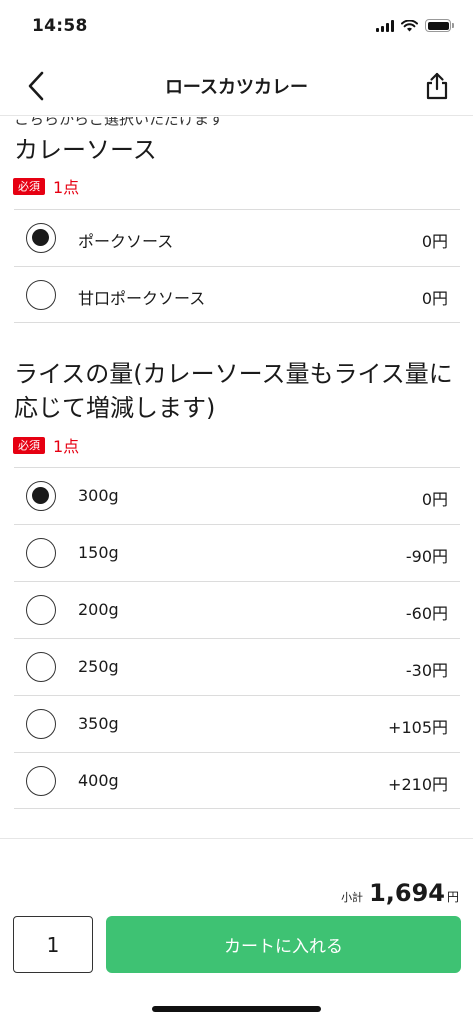 The image size is (473, 1024). I want to click on status-time: 14:58, so click(60, 26).